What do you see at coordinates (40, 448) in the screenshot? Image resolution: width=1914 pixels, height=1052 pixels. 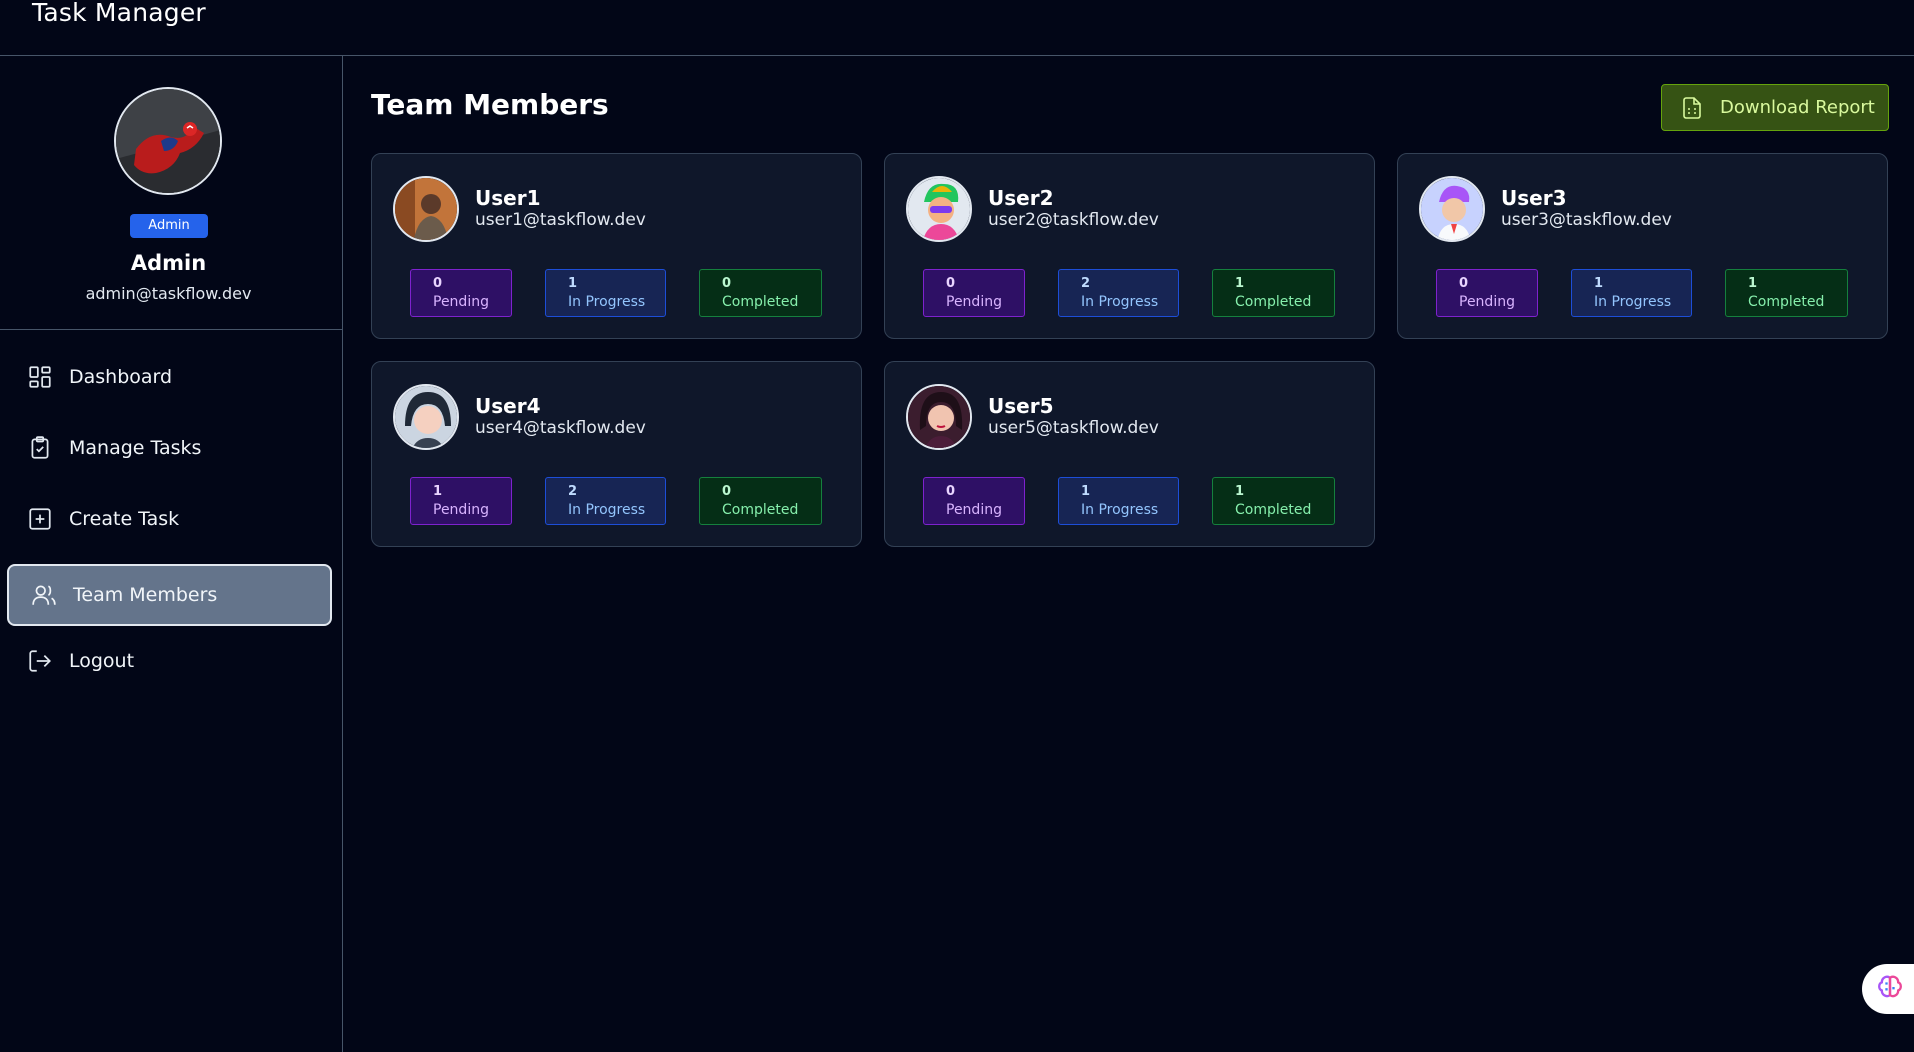 I see `clipboard-check-icon` at bounding box center [40, 448].